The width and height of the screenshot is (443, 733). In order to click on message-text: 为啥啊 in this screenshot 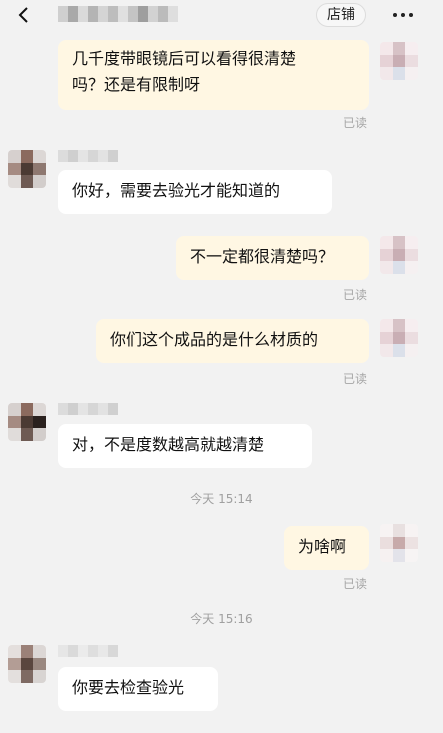, I will do `click(322, 546)`.